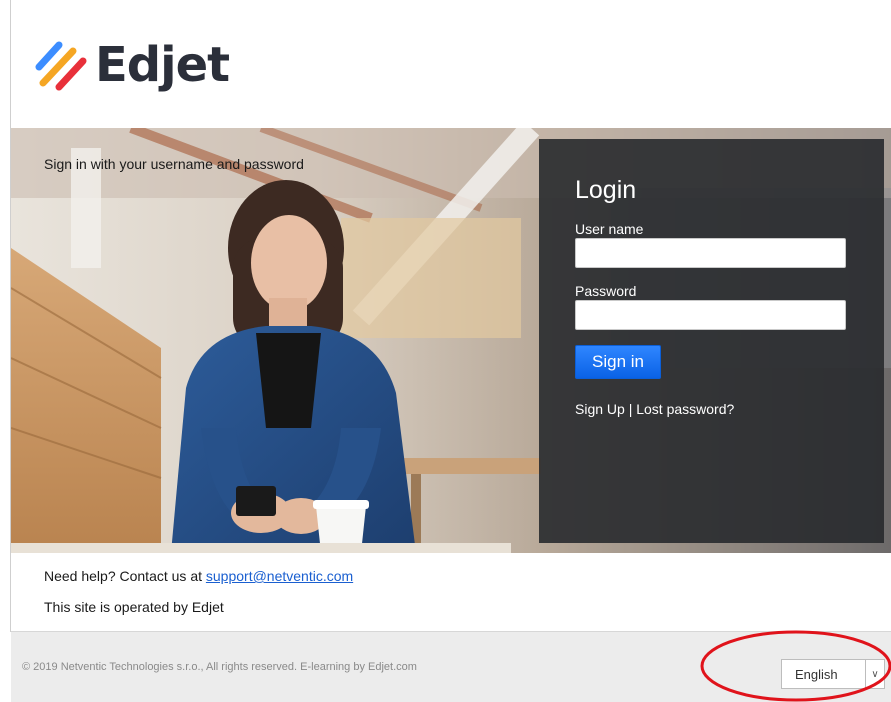 The image size is (891, 702). What do you see at coordinates (816, 674) in the screenshot?
I see `language-selected-value: English` at bounding box center [816, 674].